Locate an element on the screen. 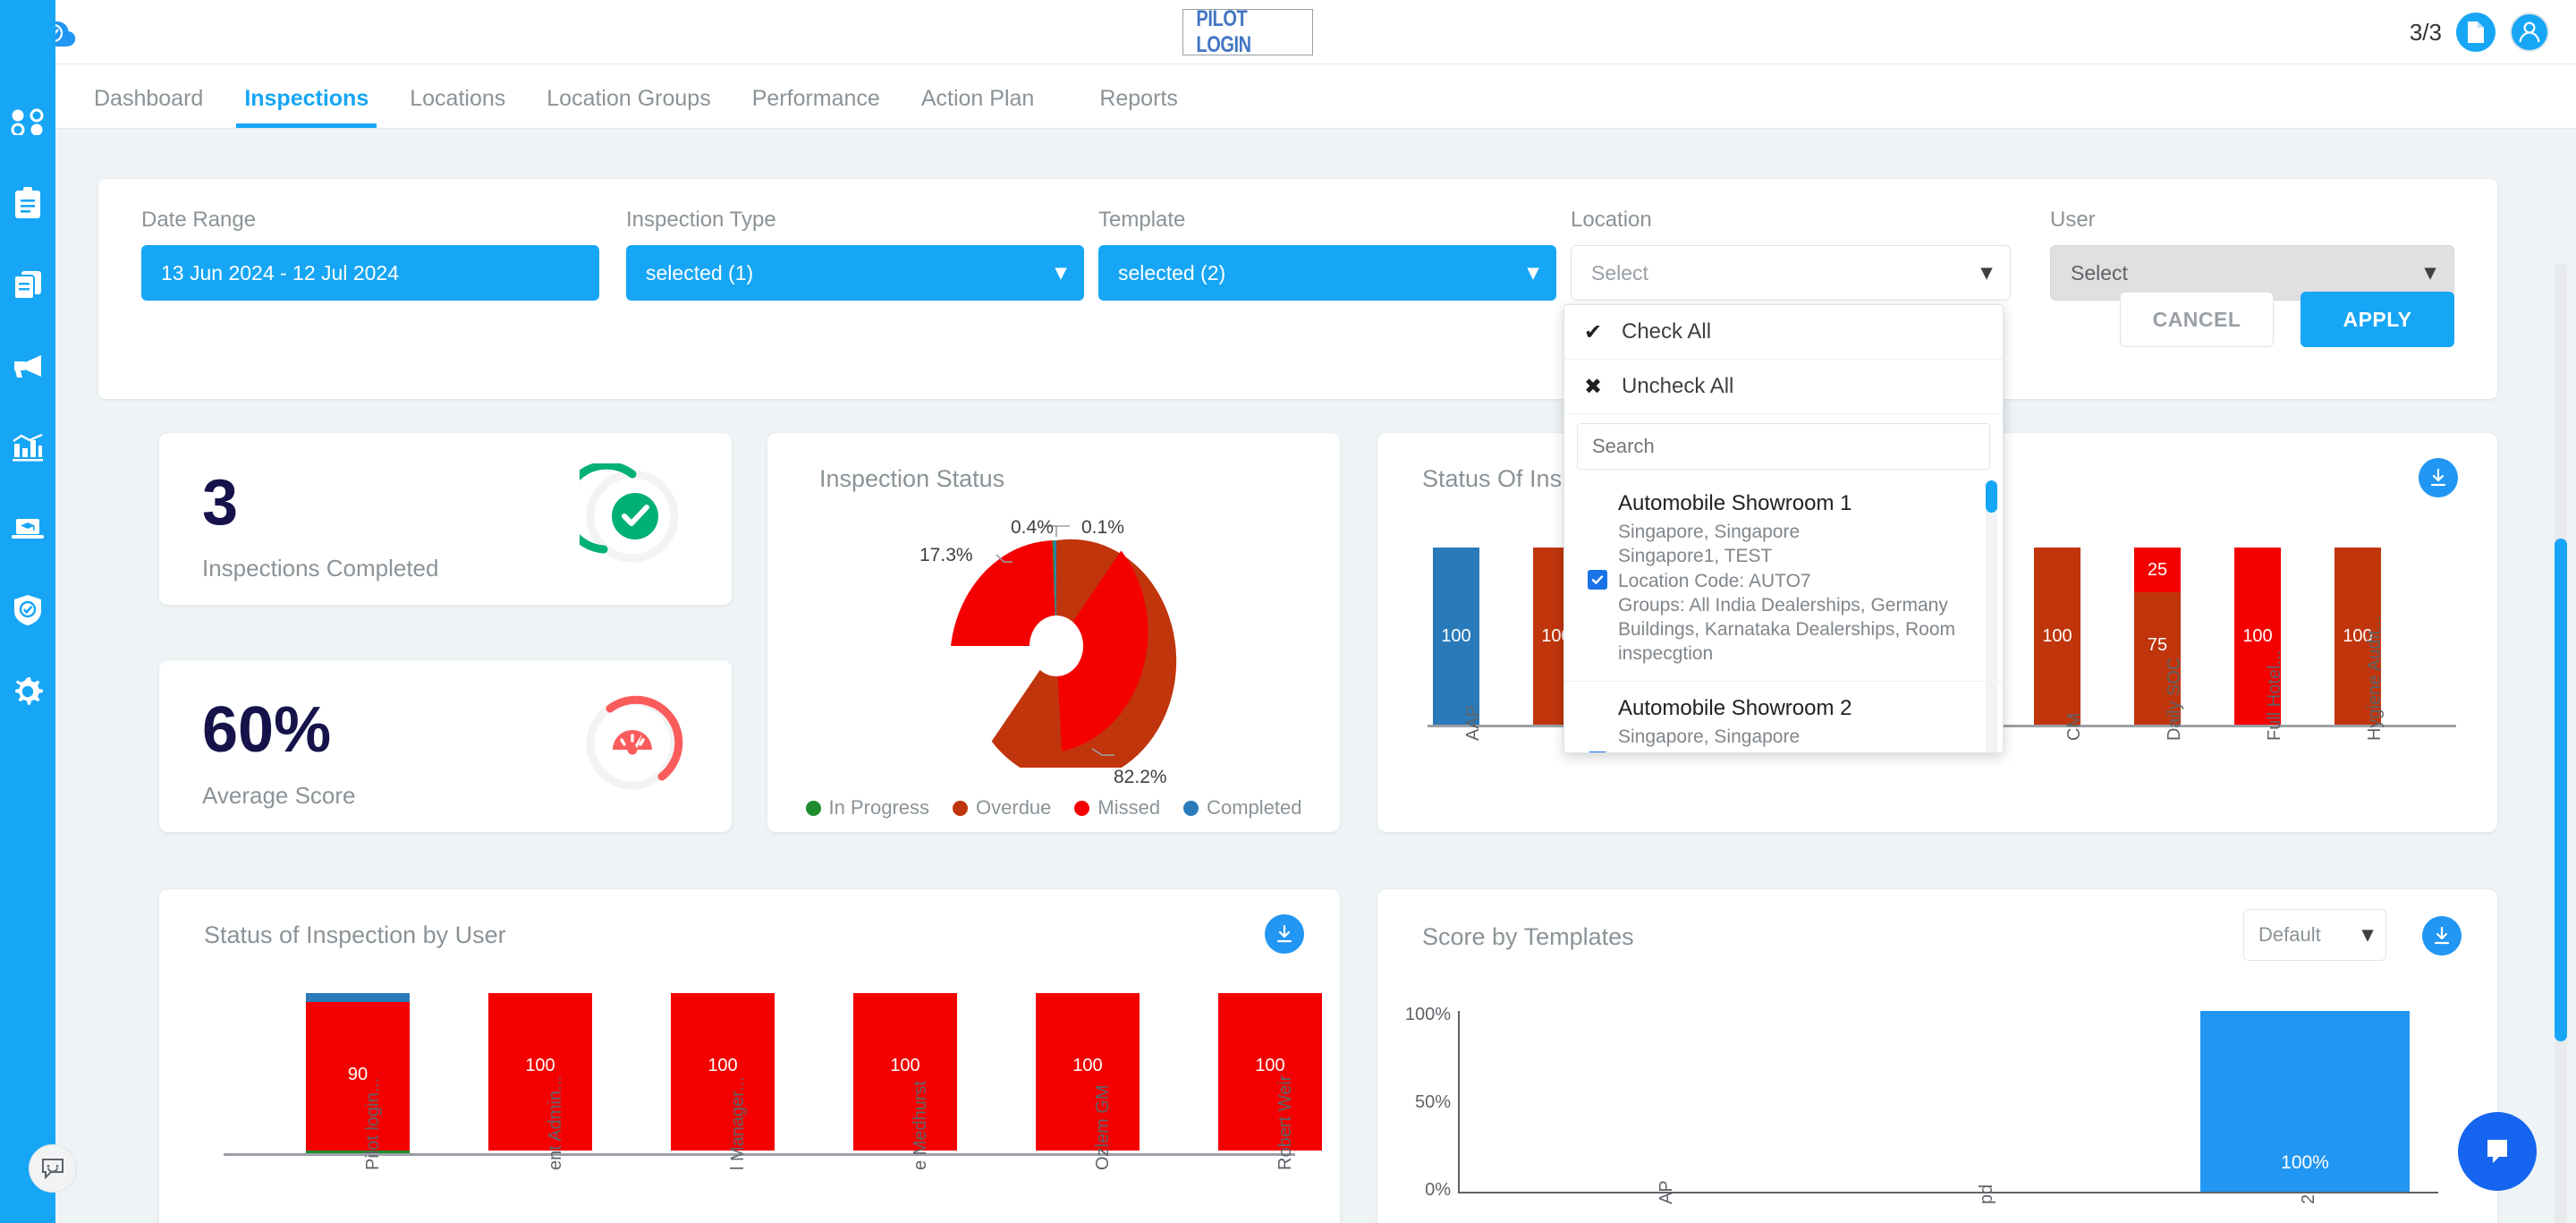 This screenshot has width=2576, height=1223. chat-smile-icon is located at coordinates (53, 1168).